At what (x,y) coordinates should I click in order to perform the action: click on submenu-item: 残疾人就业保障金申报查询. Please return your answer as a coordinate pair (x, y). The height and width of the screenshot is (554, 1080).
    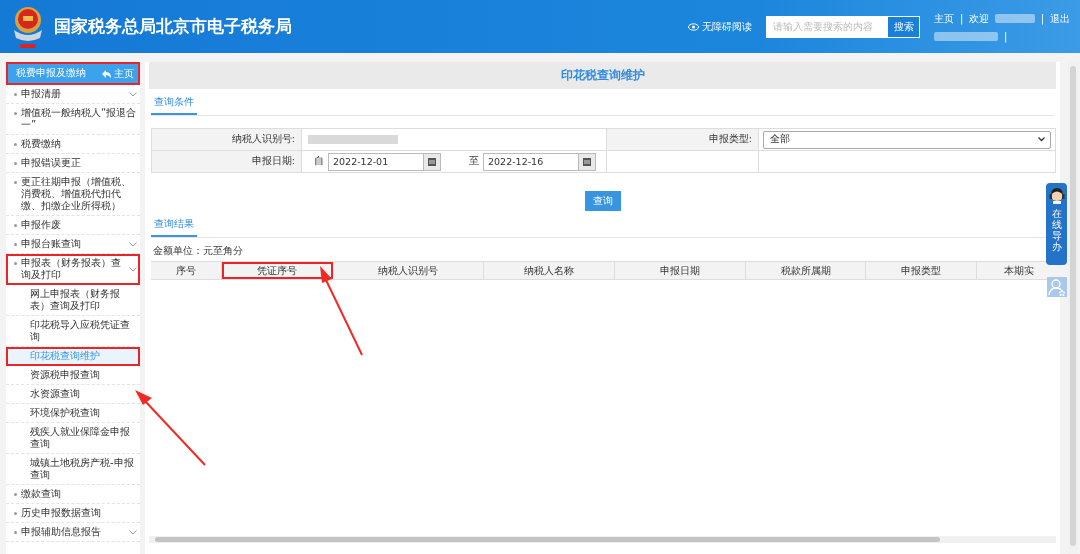
    Looking at the image, I should click on (73, 438).